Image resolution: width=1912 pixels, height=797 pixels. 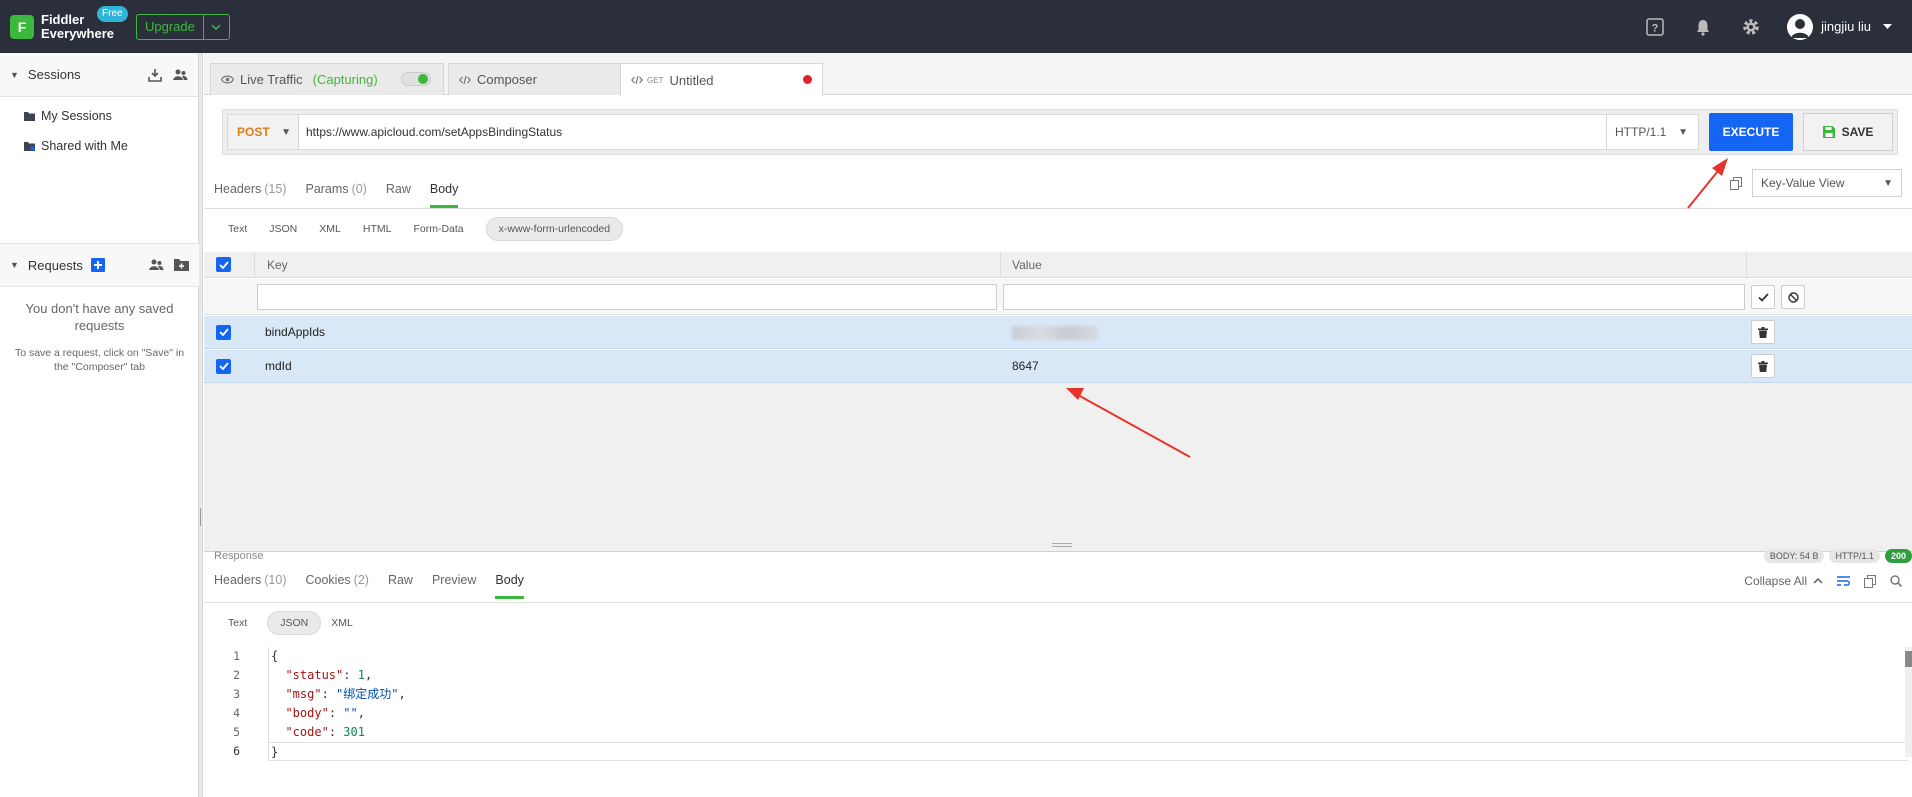 What do you see at coordinates (1062, 545) in the screenshot?
I see `grip-icon` at bounding box center [1062, 545].